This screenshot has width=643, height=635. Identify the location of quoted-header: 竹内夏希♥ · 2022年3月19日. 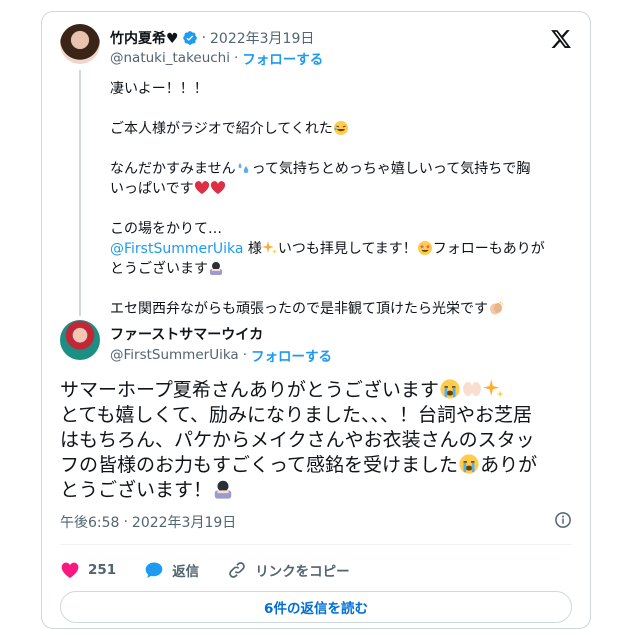
(212, 38).